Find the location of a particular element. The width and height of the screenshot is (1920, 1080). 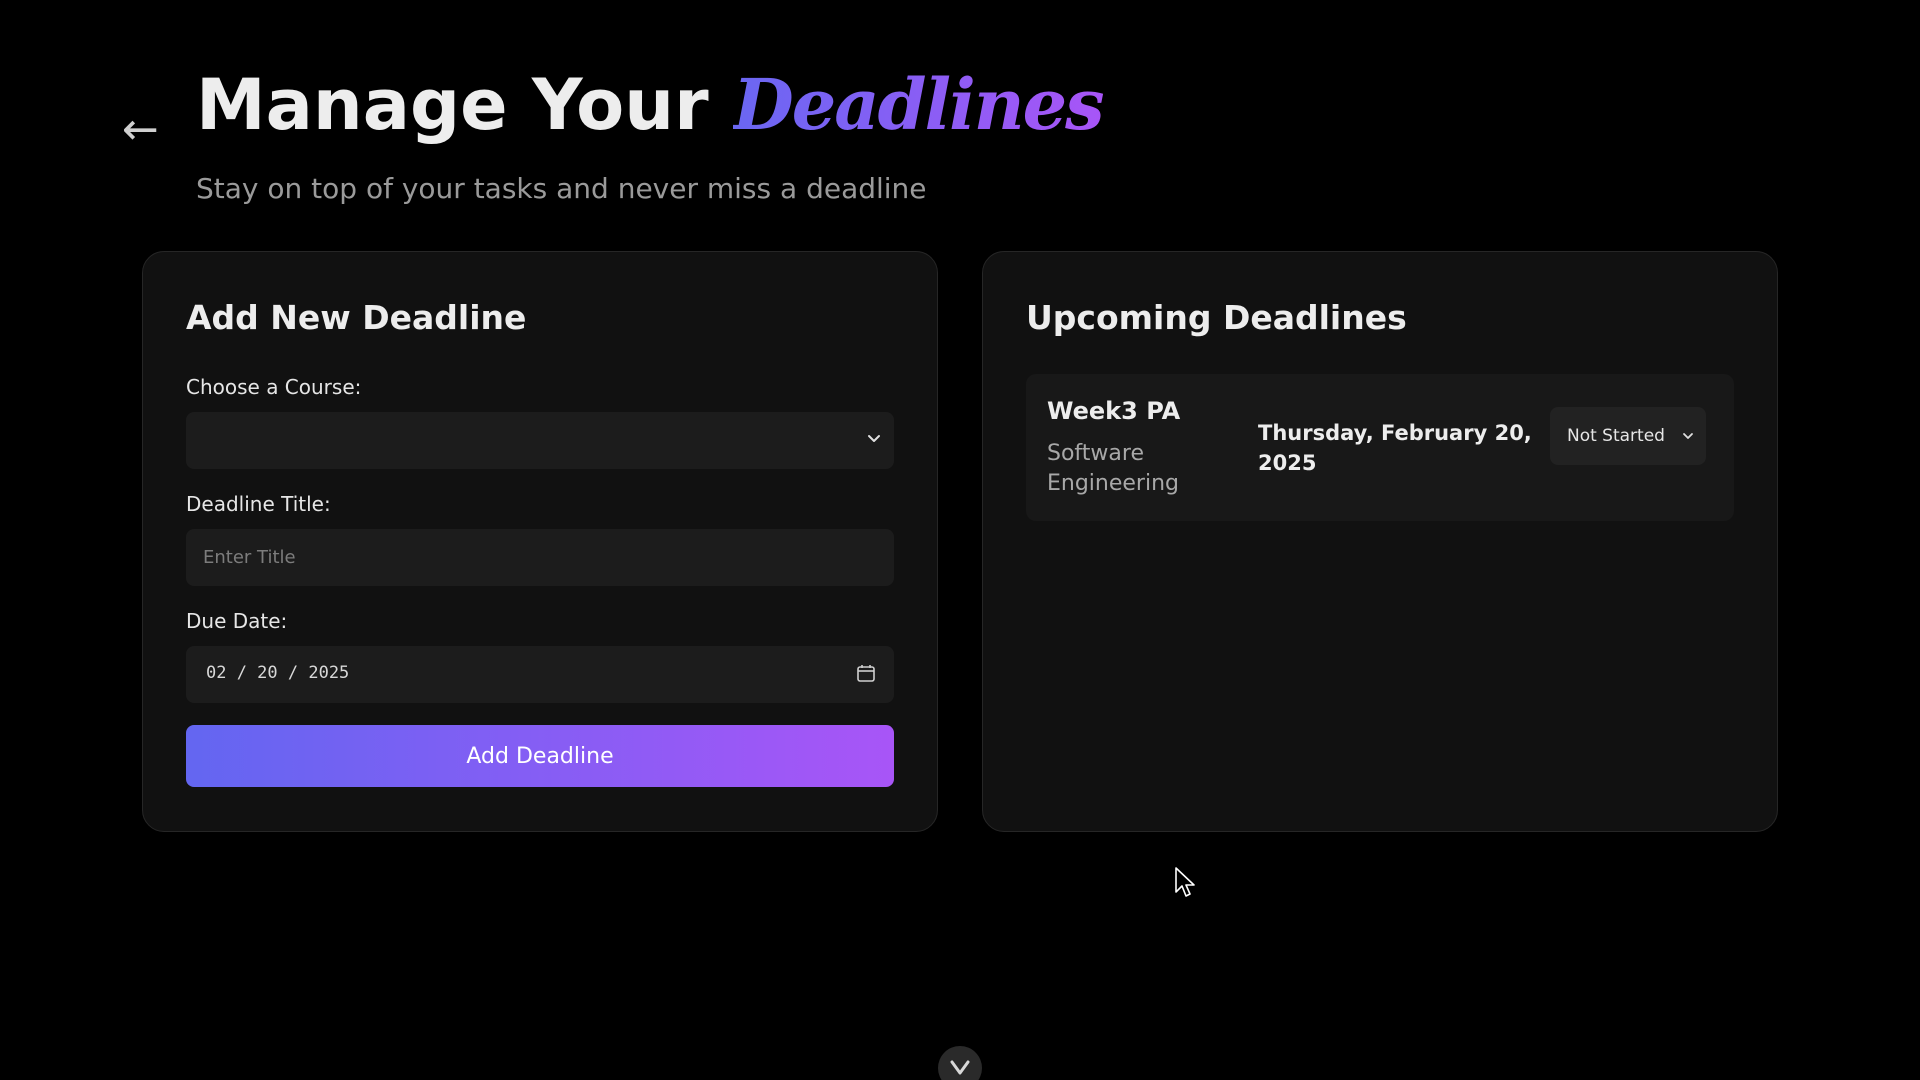

due-date-input: 02 / 20 / 2025 is located at coordinates (540, 674).